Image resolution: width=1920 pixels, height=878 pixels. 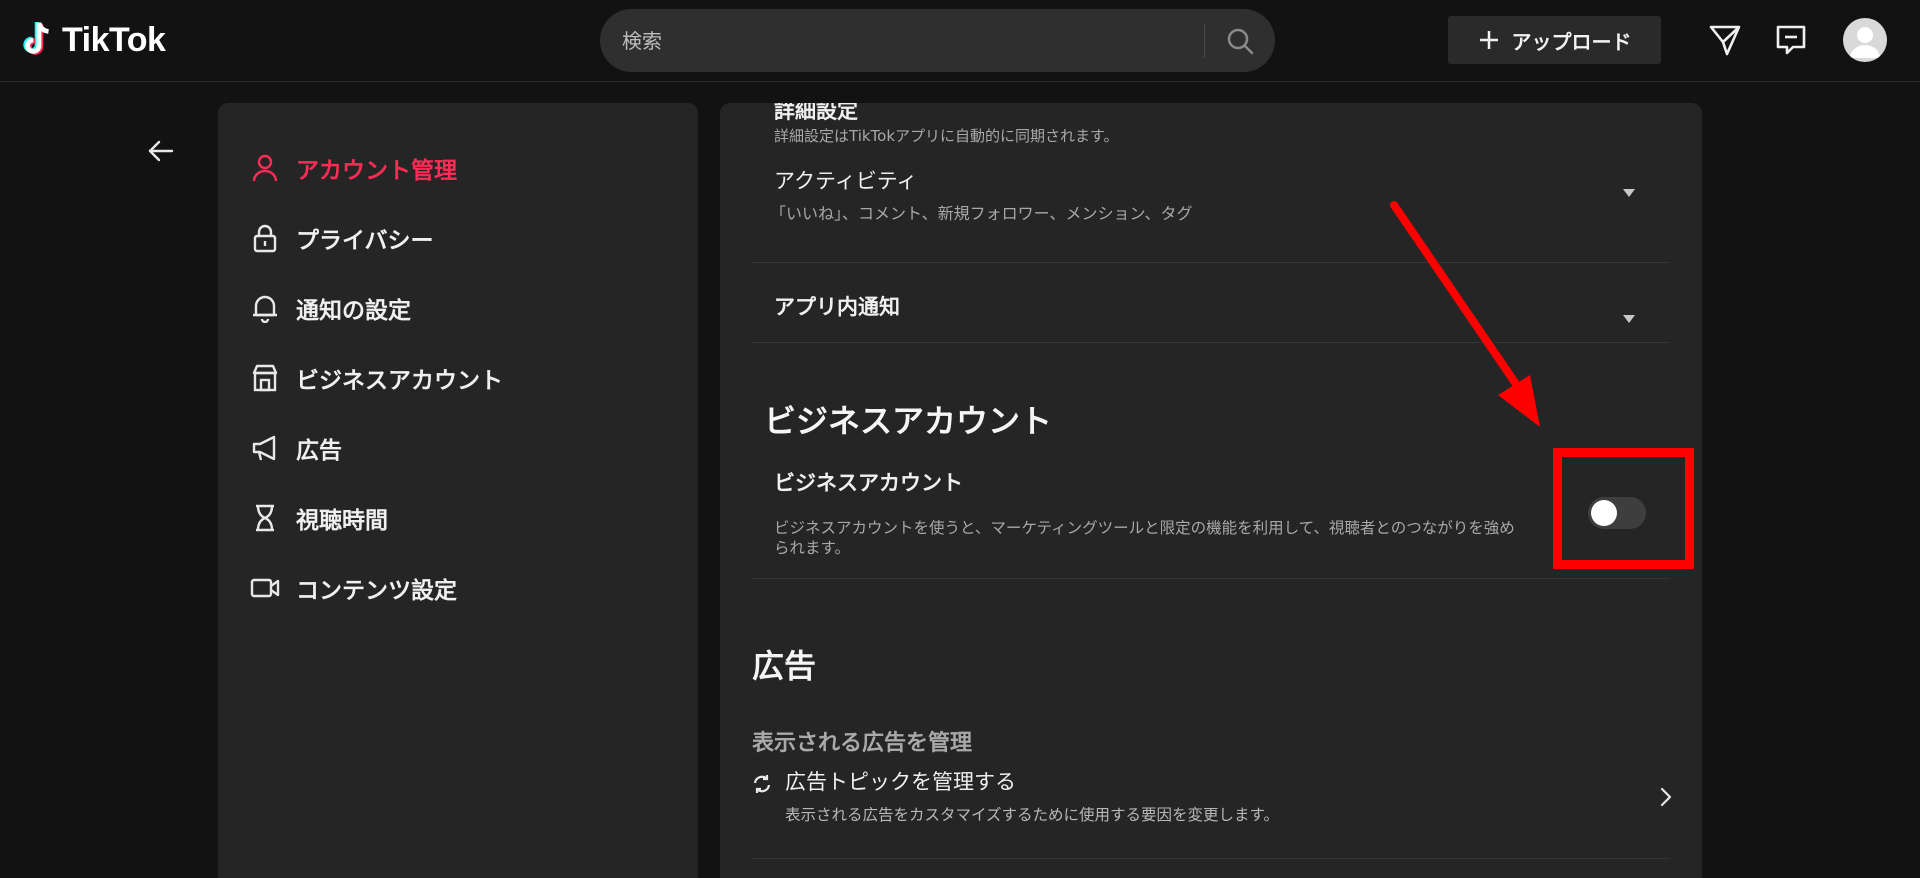 What do you see at coordinates (342, 521) in the screenshot?
I see `sidebar-item-label: 視聴時間` at bounding box center [342, 521].